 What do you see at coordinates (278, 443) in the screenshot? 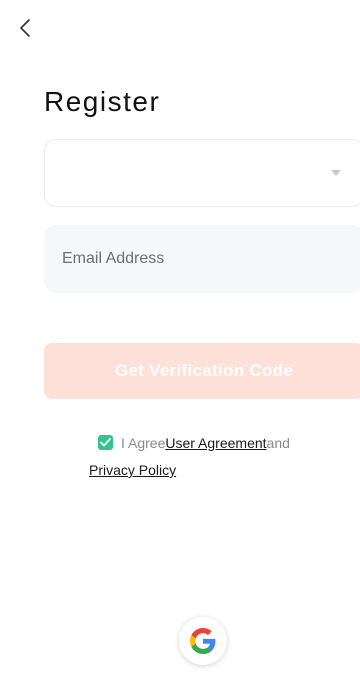
I see `agree-and: and` at bounding box center [278, 443].